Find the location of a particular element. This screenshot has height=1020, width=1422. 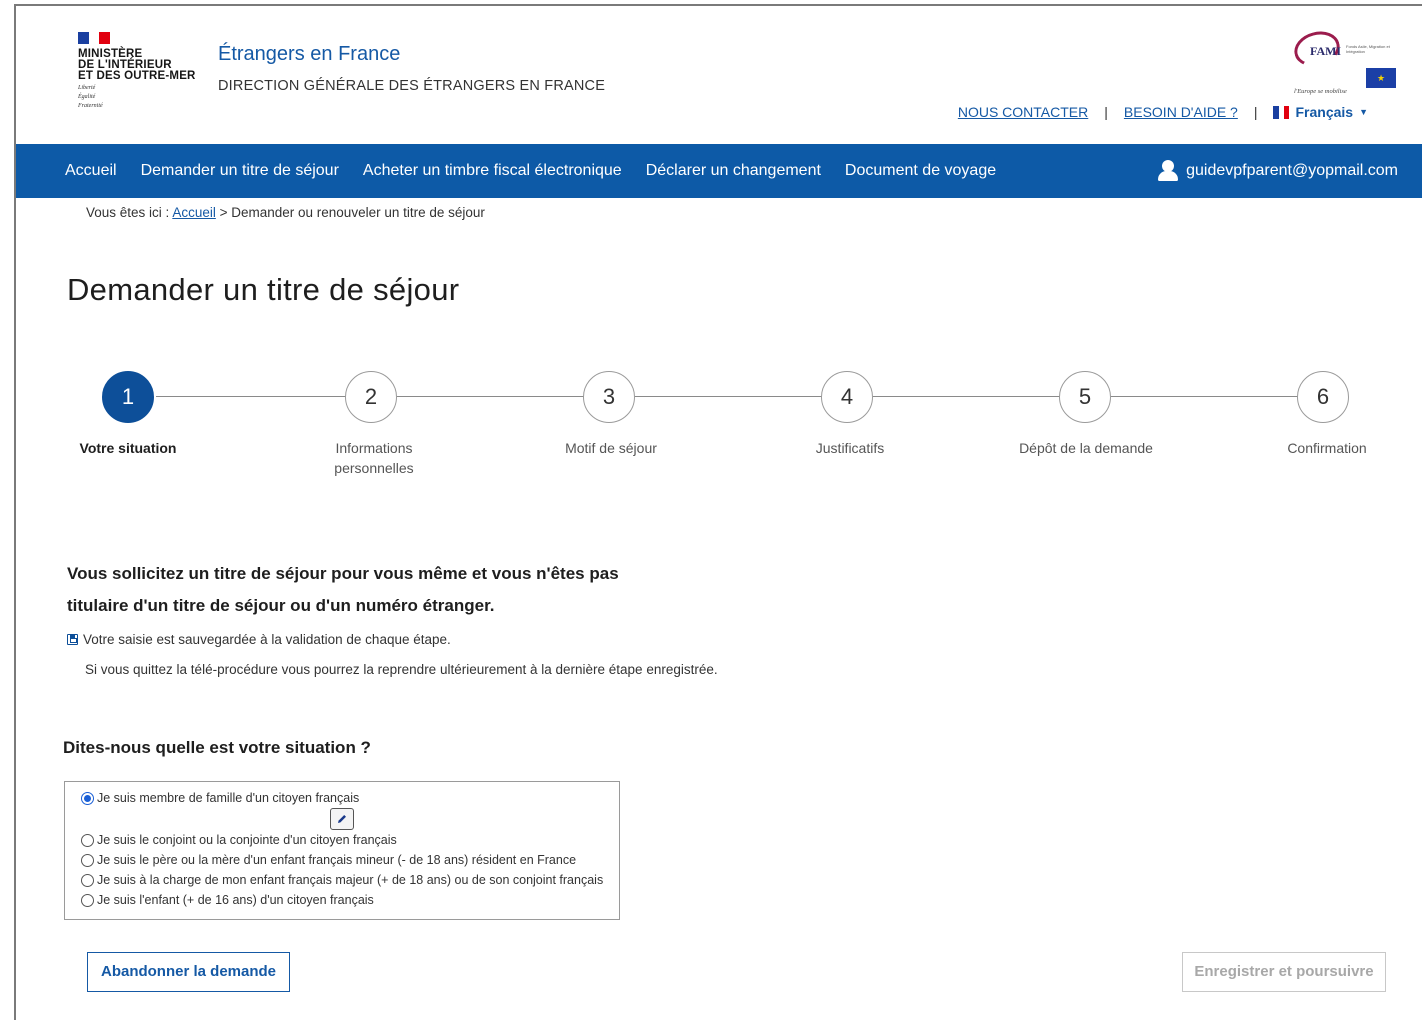

devise-1: Liberté is located at coordinates (87, 88).